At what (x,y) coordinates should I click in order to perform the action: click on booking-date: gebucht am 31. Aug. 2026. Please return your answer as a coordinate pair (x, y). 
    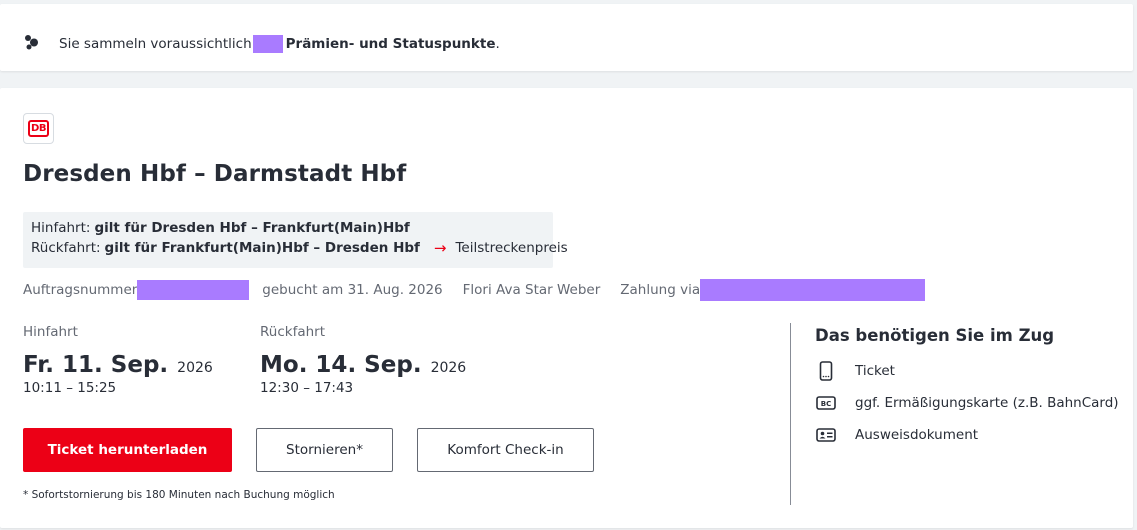
    Looking at the image, I should click on (352, 290).